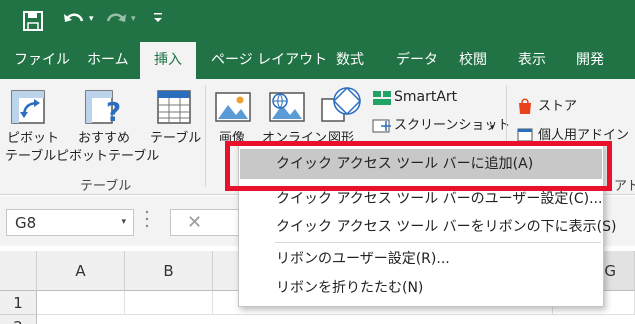 The height and width of the screenshot is (324, 635). I want to click on tab-review: 校閲, so click(473, 60).